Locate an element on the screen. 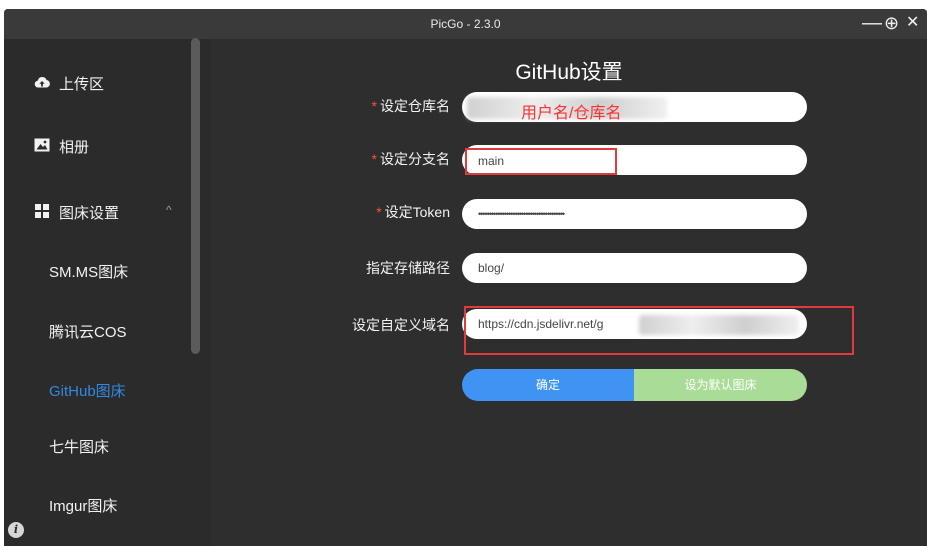 The image size is (927, 546). storage-path-label: 指定存储路径 is located at coordinates (408, 268).